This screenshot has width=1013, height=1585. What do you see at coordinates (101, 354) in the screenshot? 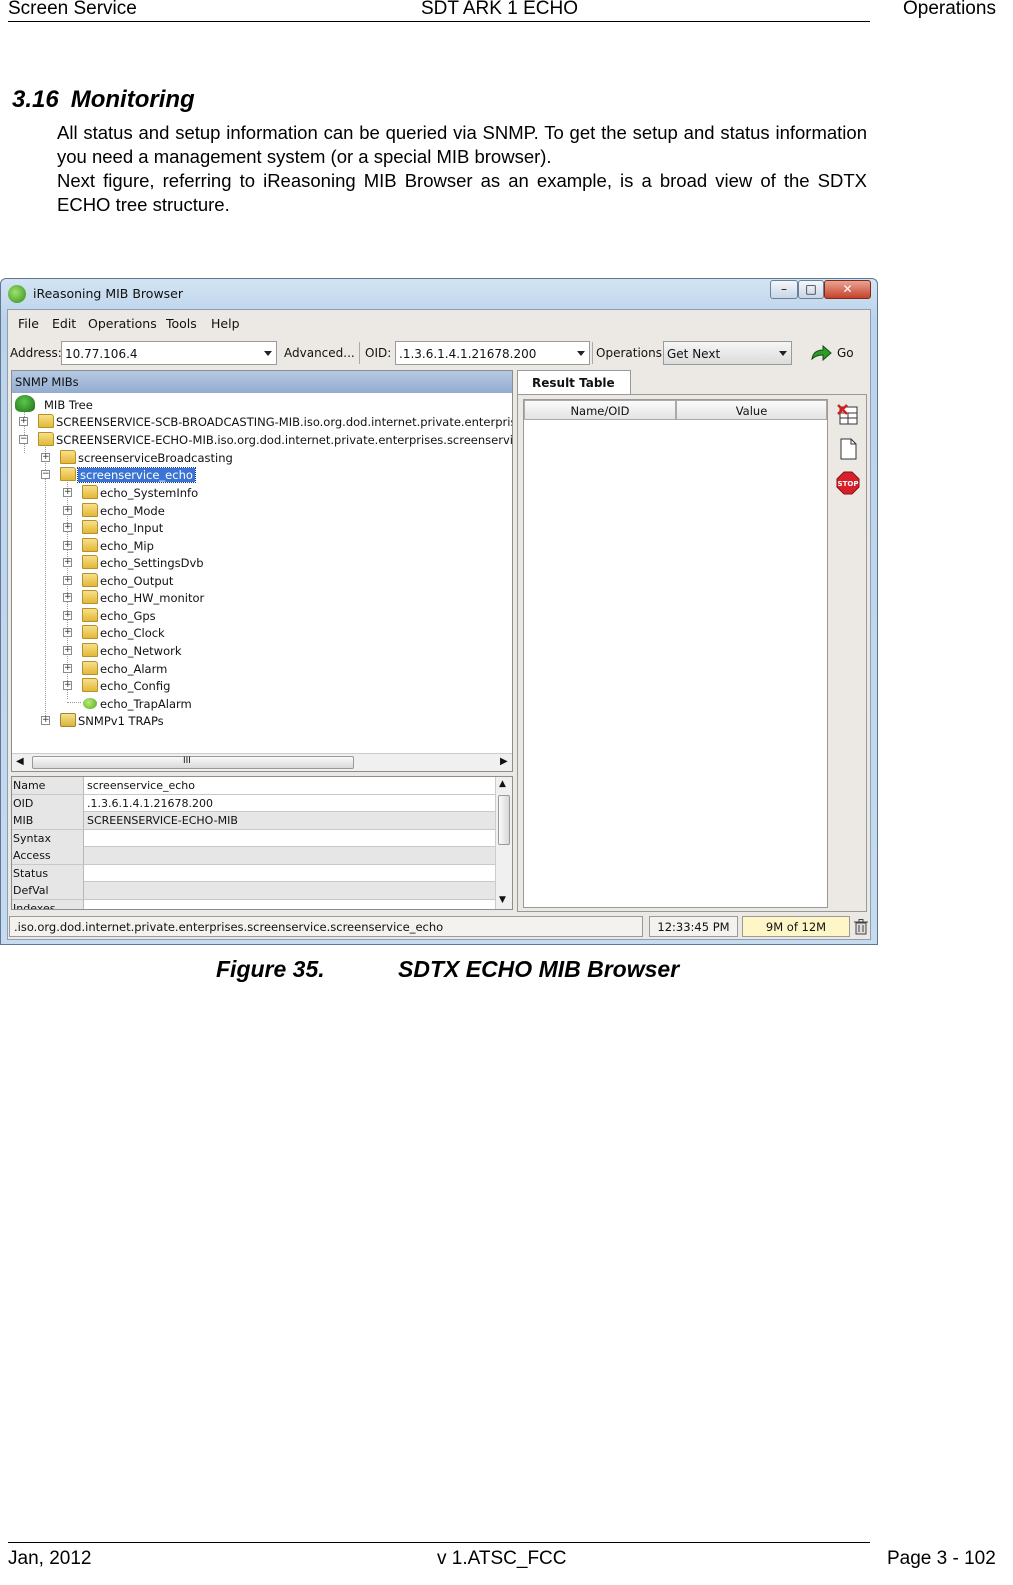
I see `address-value: 10.77.106.4` at bounding box center [101, 354].